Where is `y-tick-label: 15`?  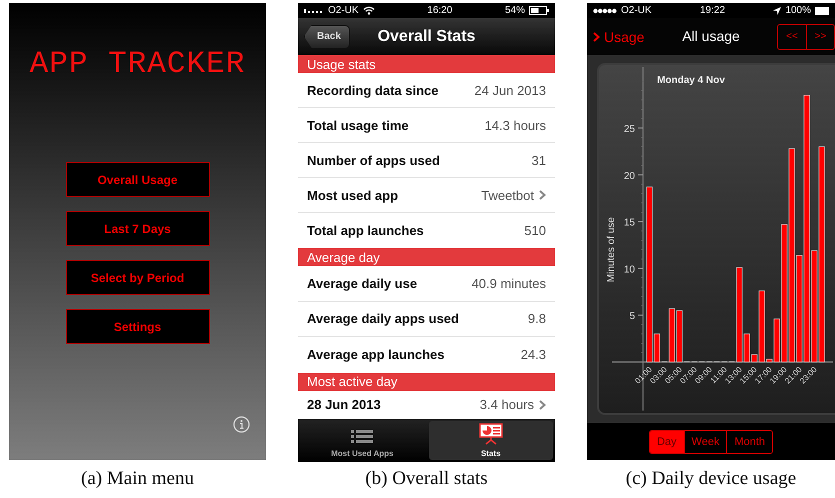
y-tick-label: 15 is located at coordinates (629, 223).